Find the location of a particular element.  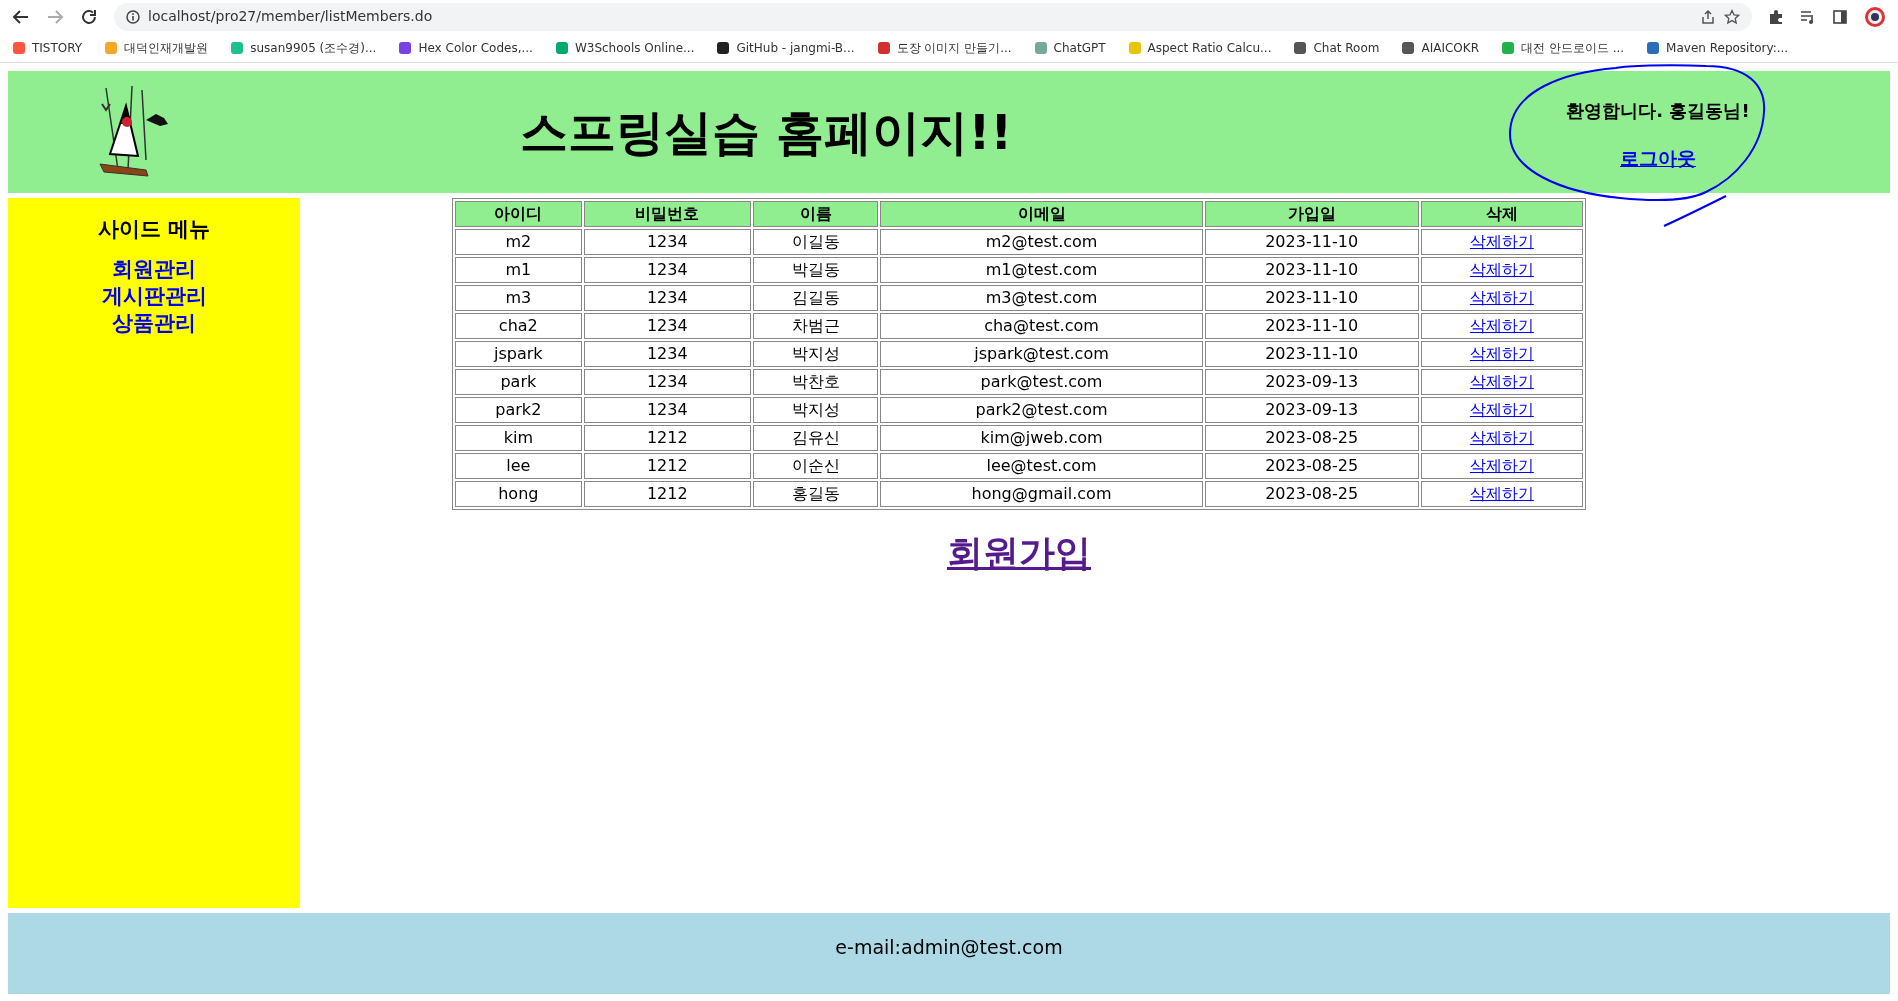

table-cell: m3 is located at coordinates (518, 298).